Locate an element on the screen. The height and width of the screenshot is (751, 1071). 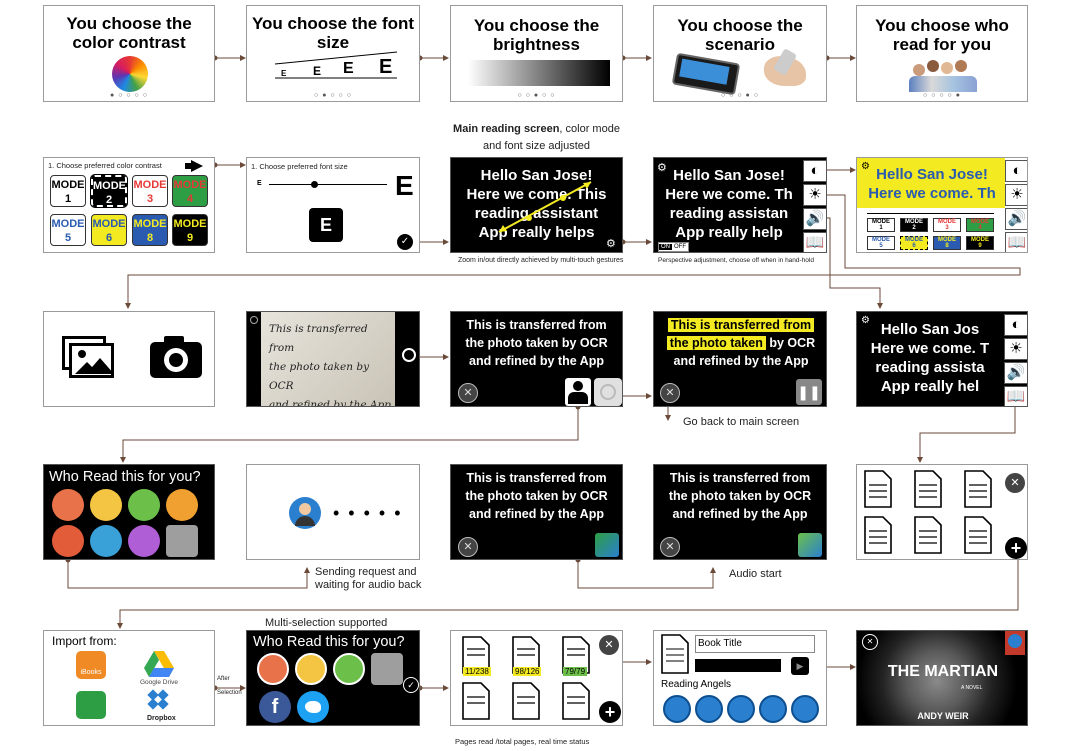
camera-icon is located at coordinates (176, 357).